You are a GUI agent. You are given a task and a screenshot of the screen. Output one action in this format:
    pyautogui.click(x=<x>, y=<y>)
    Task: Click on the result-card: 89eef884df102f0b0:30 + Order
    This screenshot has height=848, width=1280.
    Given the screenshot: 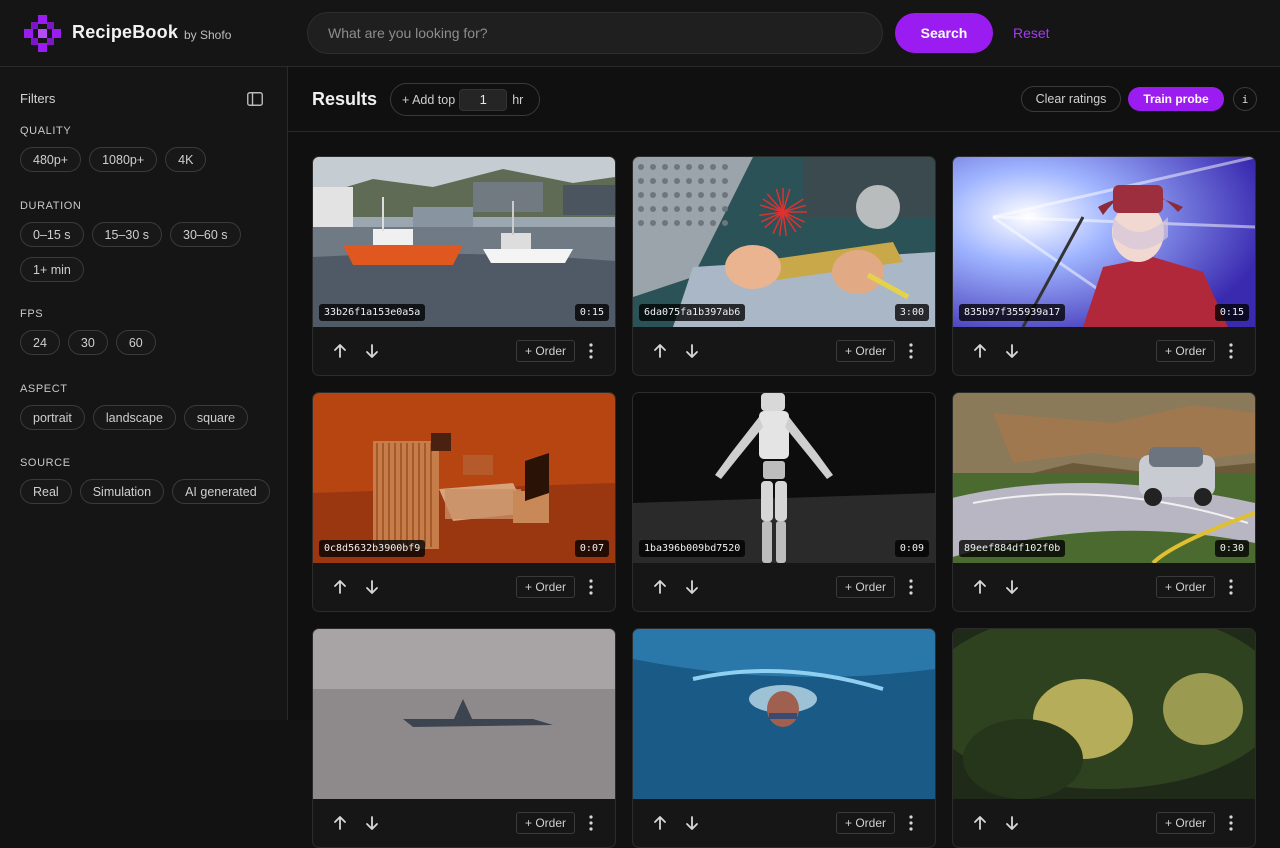 What is the action you would take?
    pyautogui.click(x=1104, y=502)
    